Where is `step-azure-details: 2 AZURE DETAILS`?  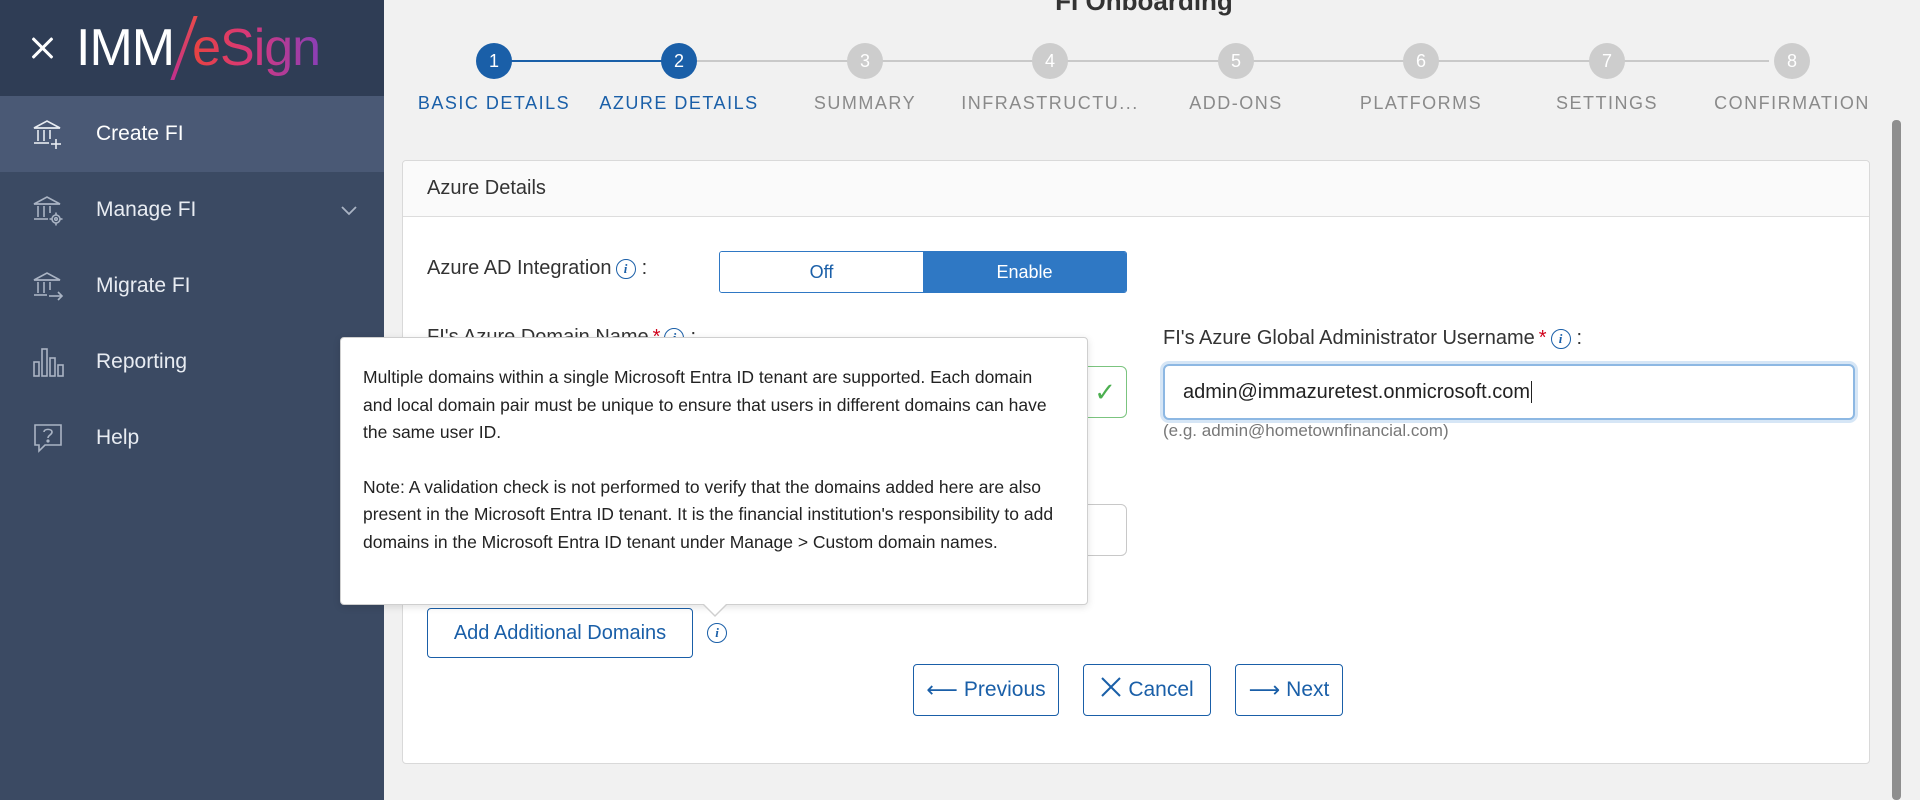
step-azure-details: 2 AZURE DETAILS is located at coordinates (679, 77).